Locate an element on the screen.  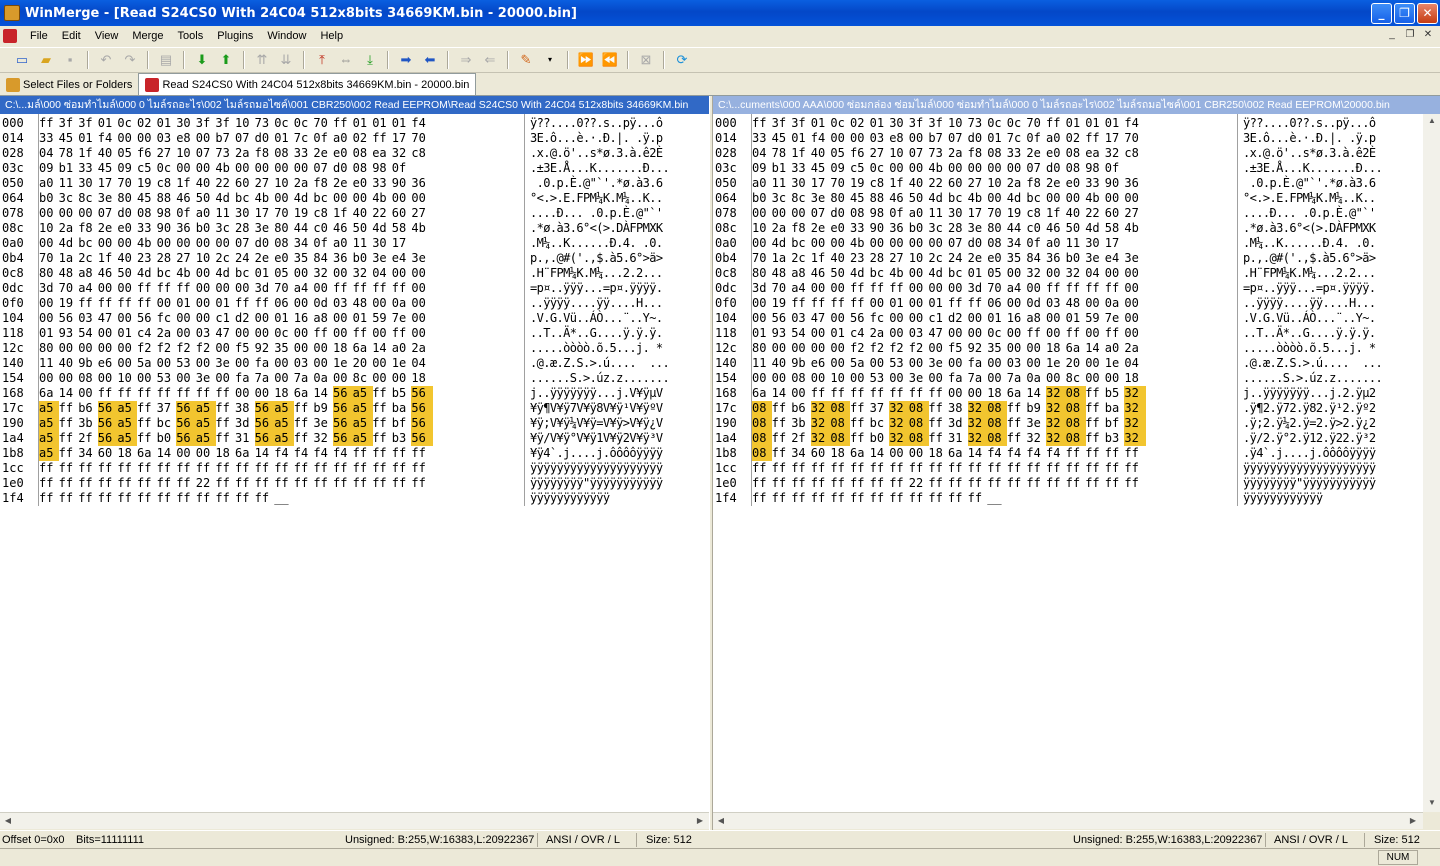
diff-byte: 56 is located at coordinates (422, 423).